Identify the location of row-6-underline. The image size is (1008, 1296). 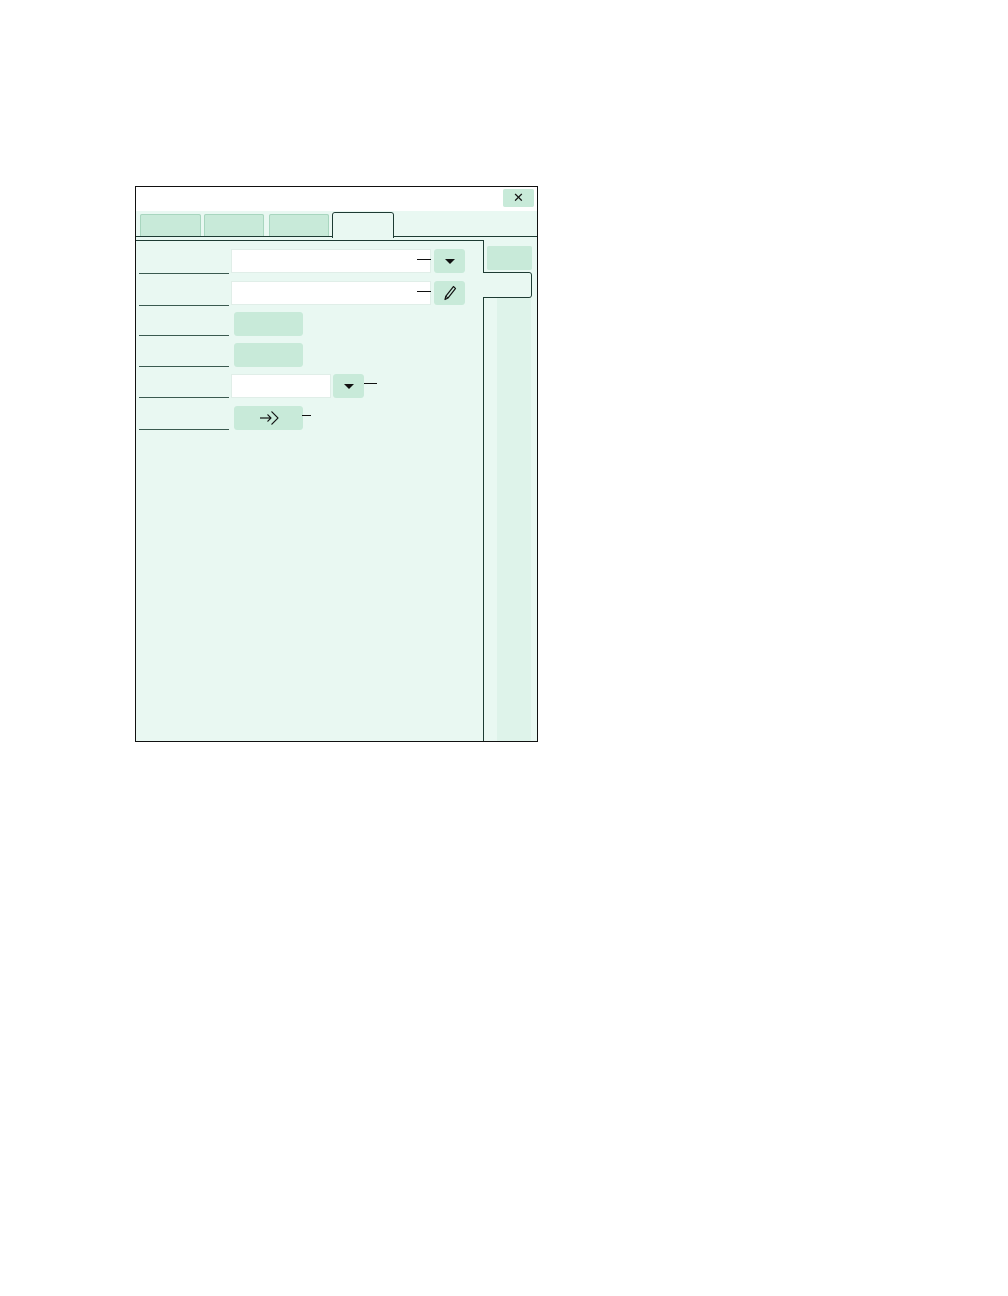
(184, 429).